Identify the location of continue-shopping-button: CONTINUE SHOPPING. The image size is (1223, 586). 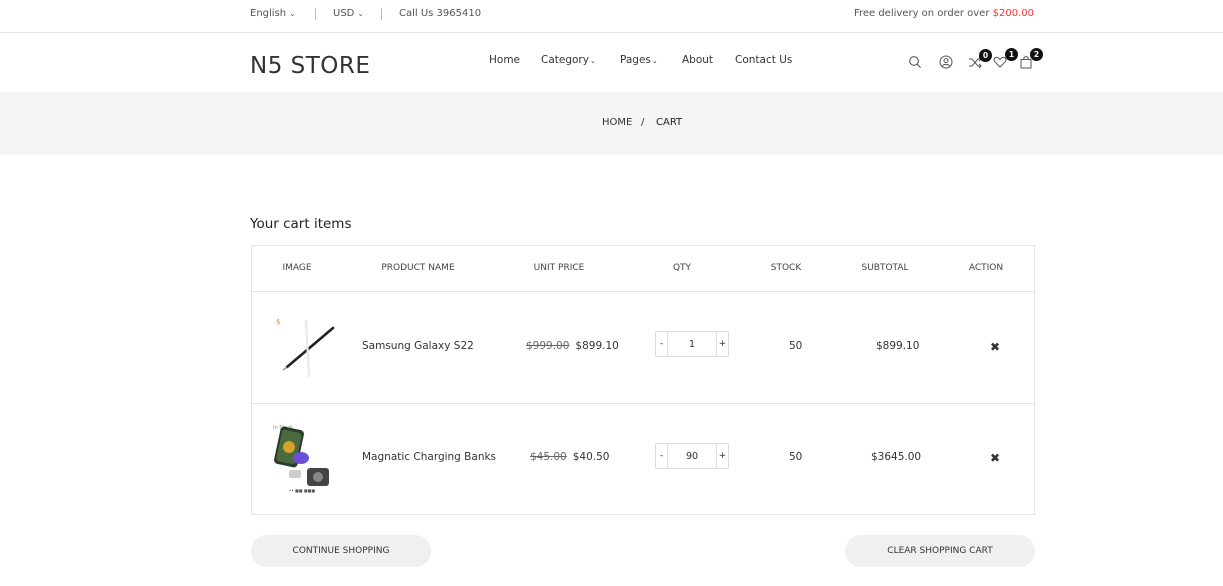
(341, 551).